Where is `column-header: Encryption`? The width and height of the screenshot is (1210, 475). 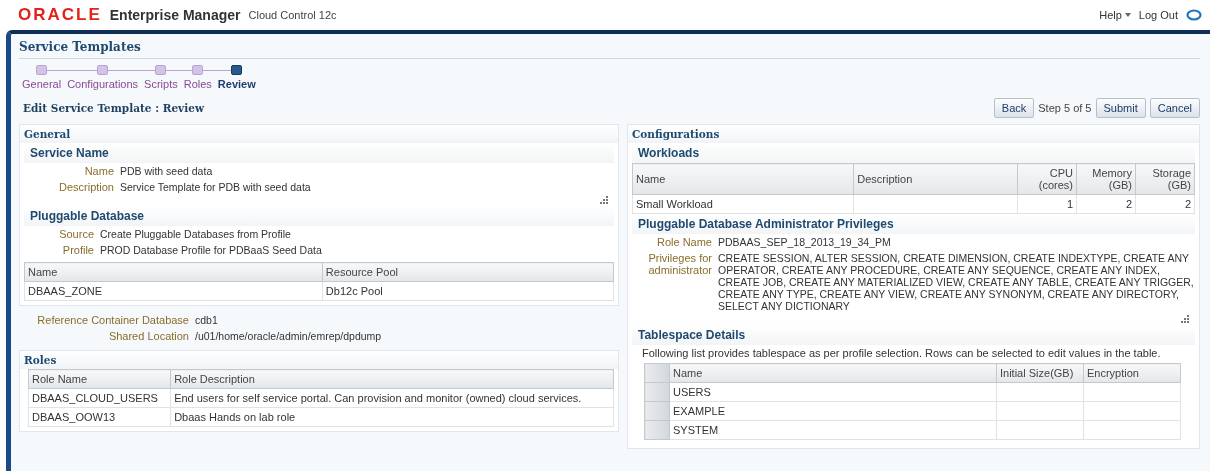
column-header: Encryption is located at coordinates (1132, 373).